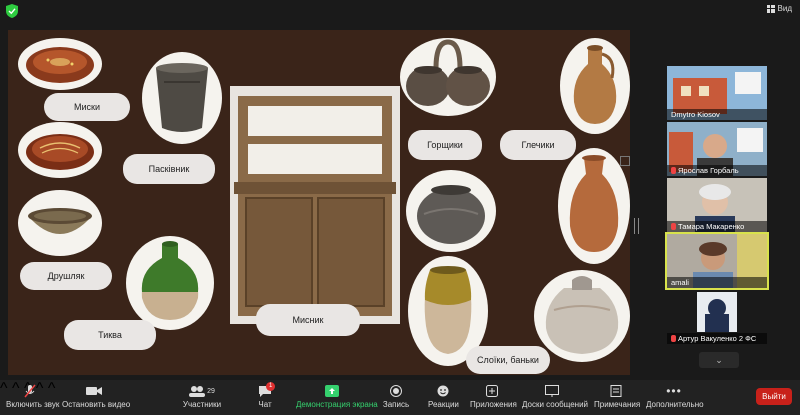  I want to click on participant-name: amali, so click(717, 282).